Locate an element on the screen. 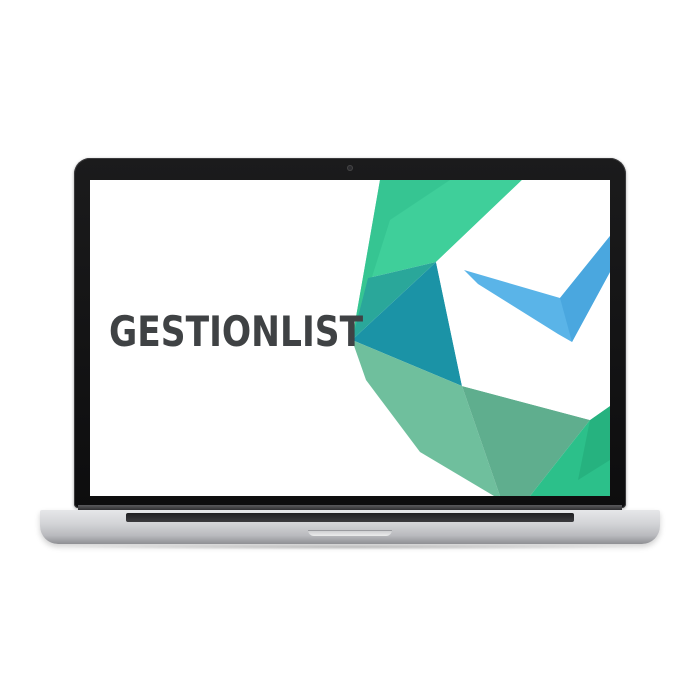  base-opening-notch is located at coordinates (350, 533).